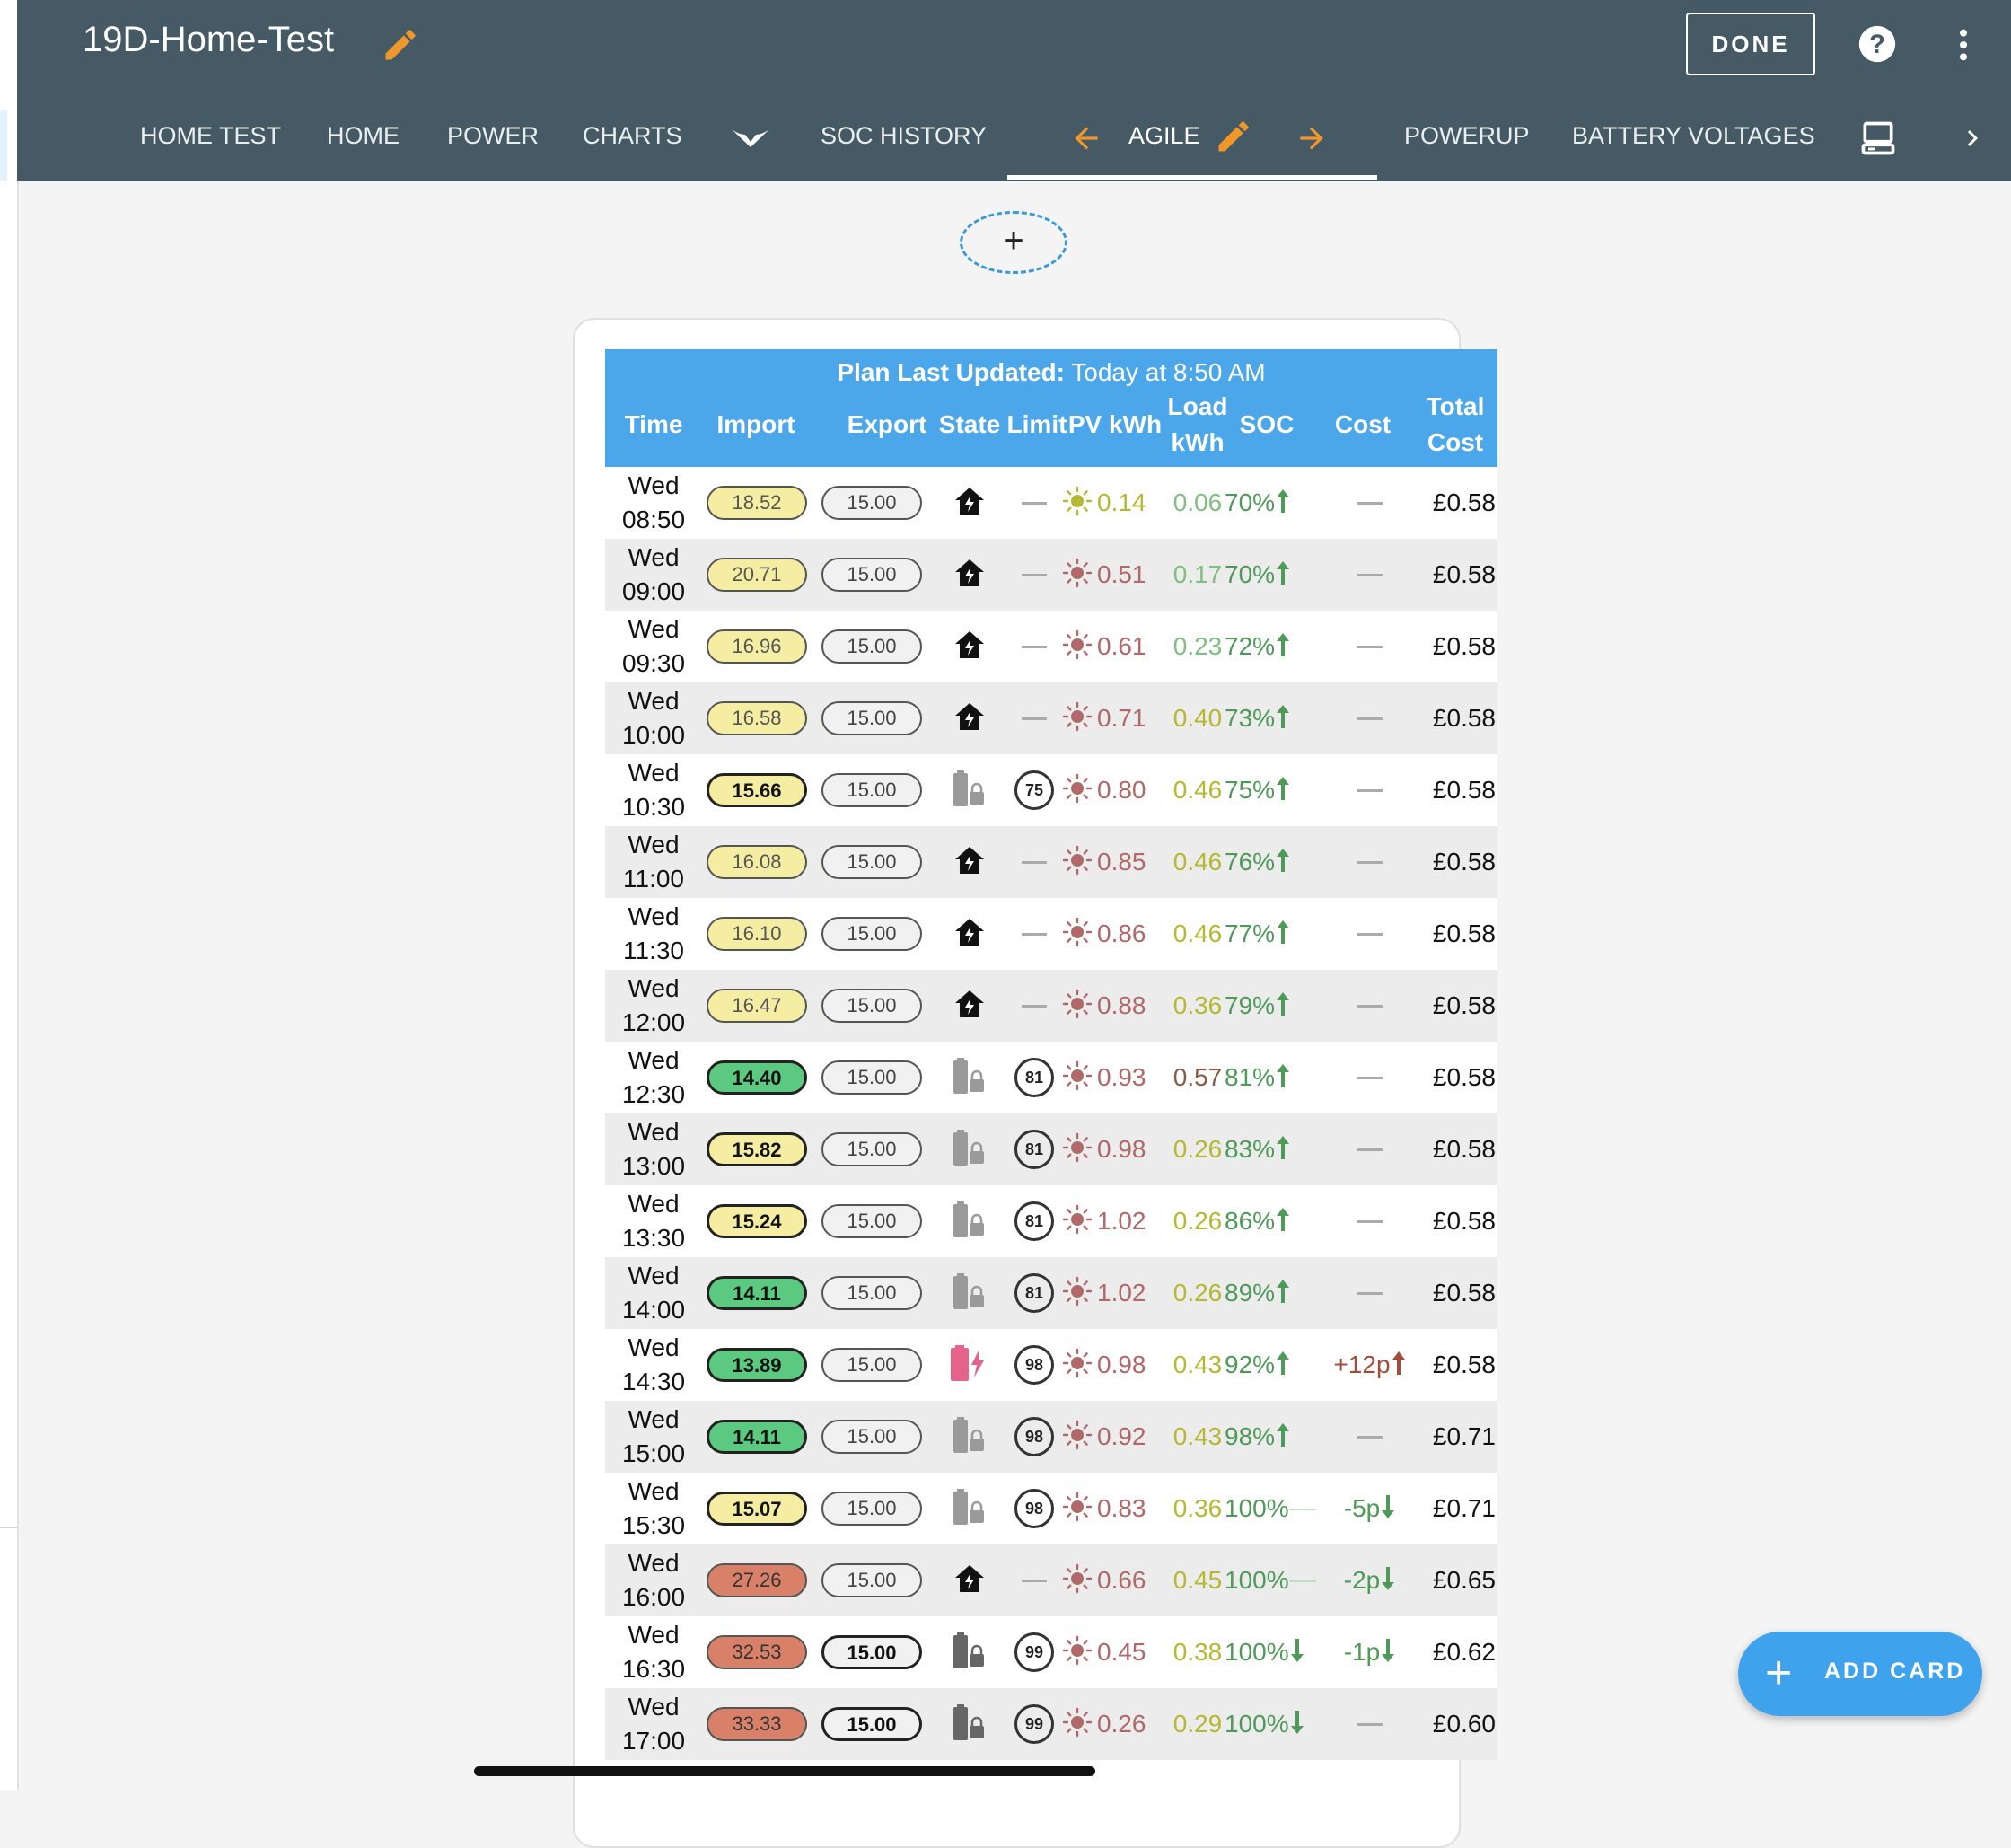  I want to click on import-cell: 13.89, so click(757, 1365).